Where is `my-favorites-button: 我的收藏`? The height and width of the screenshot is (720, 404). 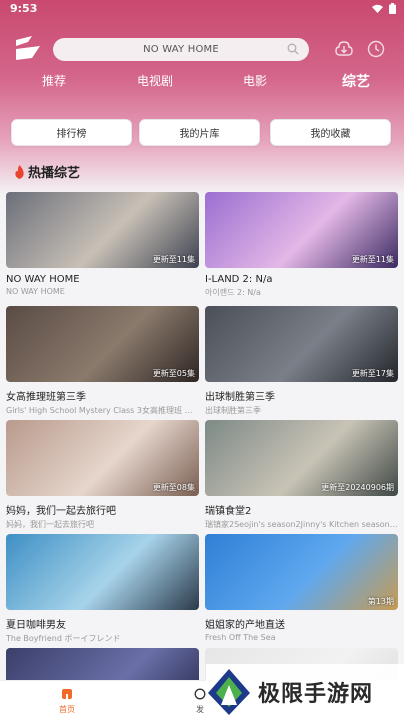 my-favorites-button: 我的收藏 is located at coordinates (330, 132).